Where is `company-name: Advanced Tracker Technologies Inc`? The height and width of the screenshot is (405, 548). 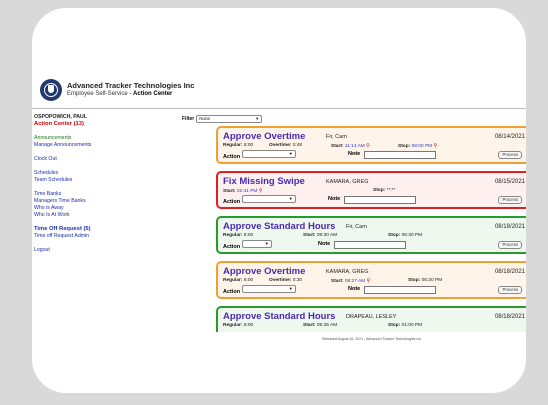
company-name: Advanced Tracker Technologies Inc is located at coordinates (131, 85).